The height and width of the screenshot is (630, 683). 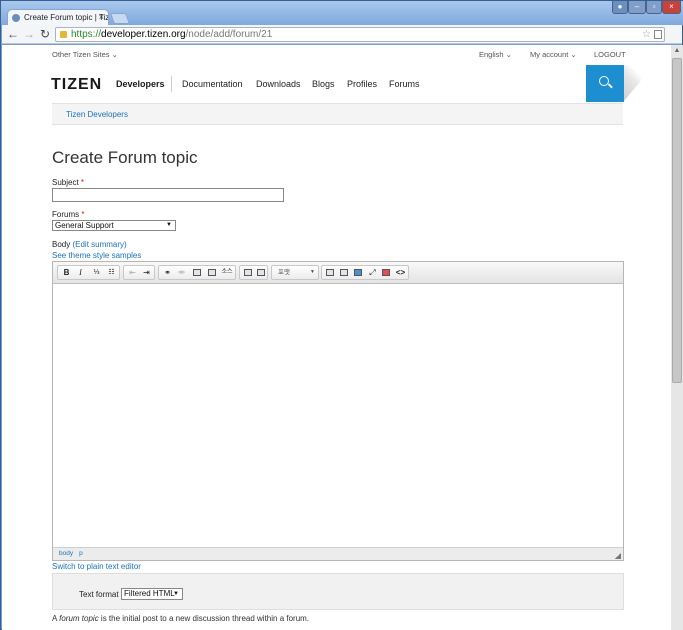 I want to click on browser-tab: Create Forum topic | Tize ×, so click(x=58, y=17).